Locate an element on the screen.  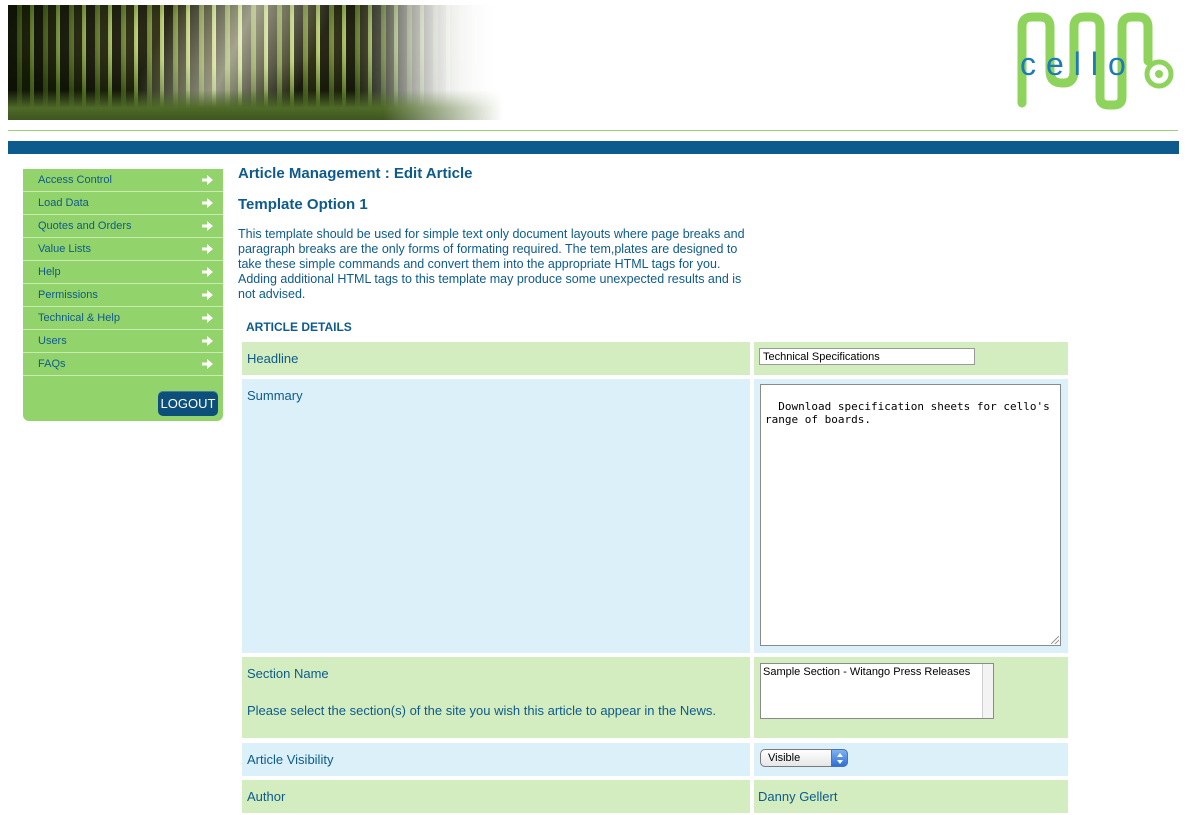
author-label-cell: Author is located at coordinates (496, 796).